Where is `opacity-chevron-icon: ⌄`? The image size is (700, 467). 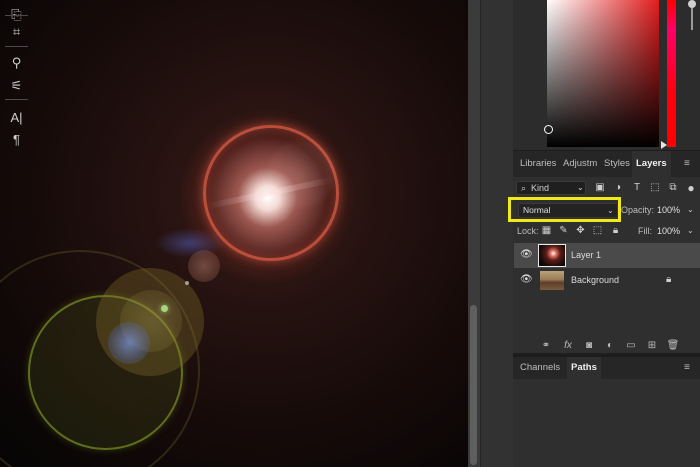 opacity-chevron-icon: ⌄ is located at coordinates (690, 209).